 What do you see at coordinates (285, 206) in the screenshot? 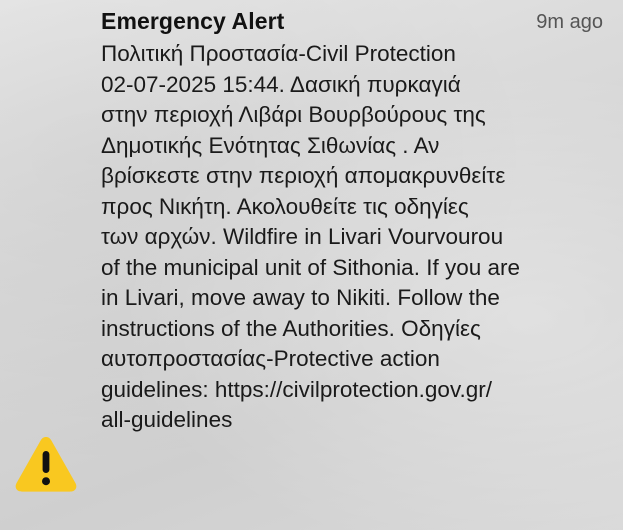
I see `alert-message-line: προς Νικήτη. Ακολουθείτε τις οδηγίες` at bounding box center [285, 206].